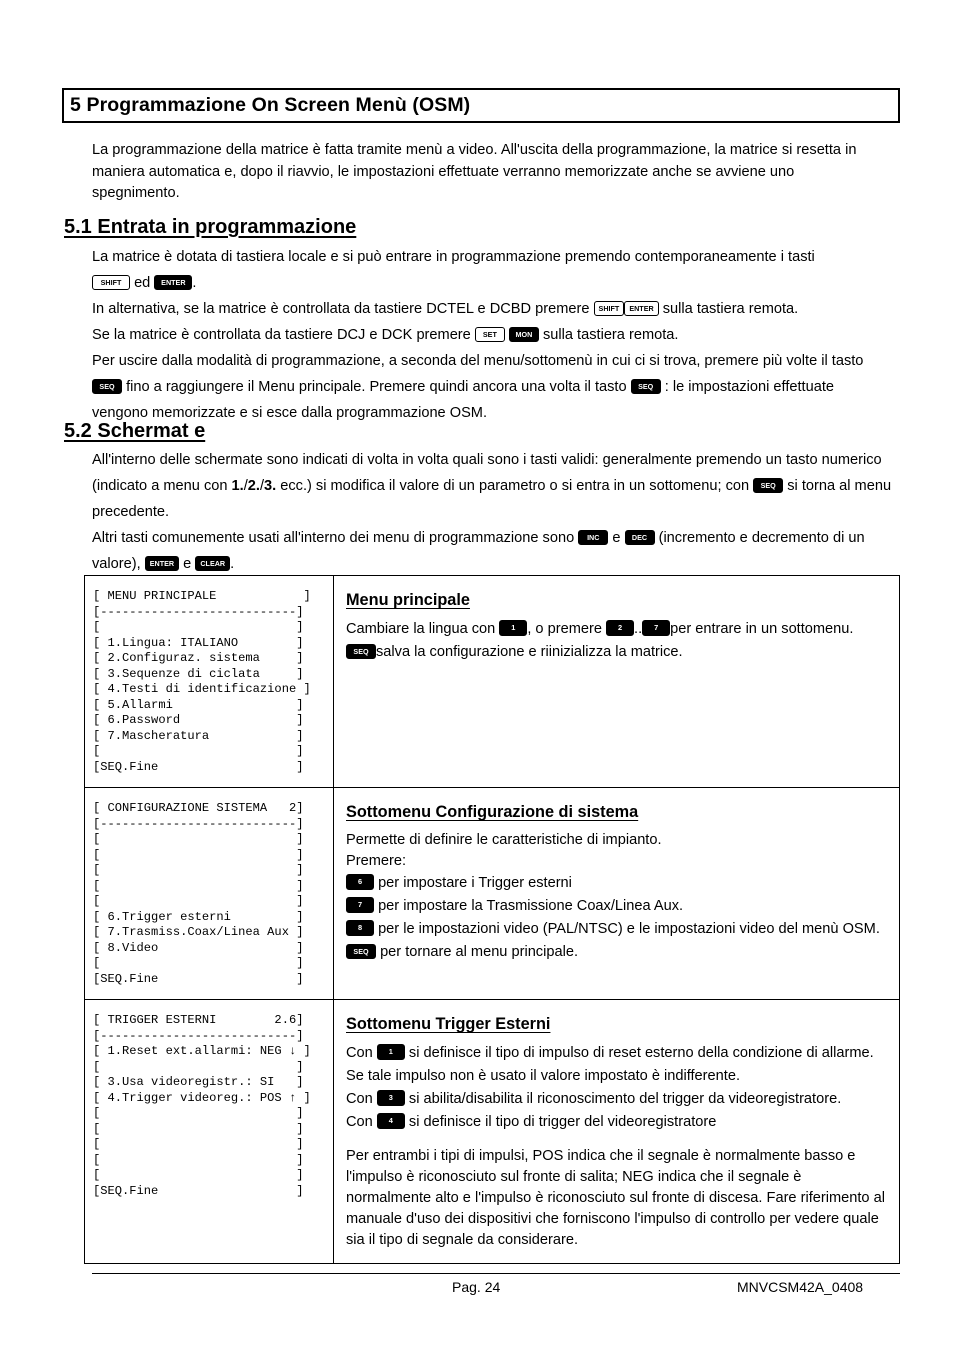  Describe the element at coordinates (390, 1098) in the screenshot. I see `num-key-3-icon: 3` at that location.